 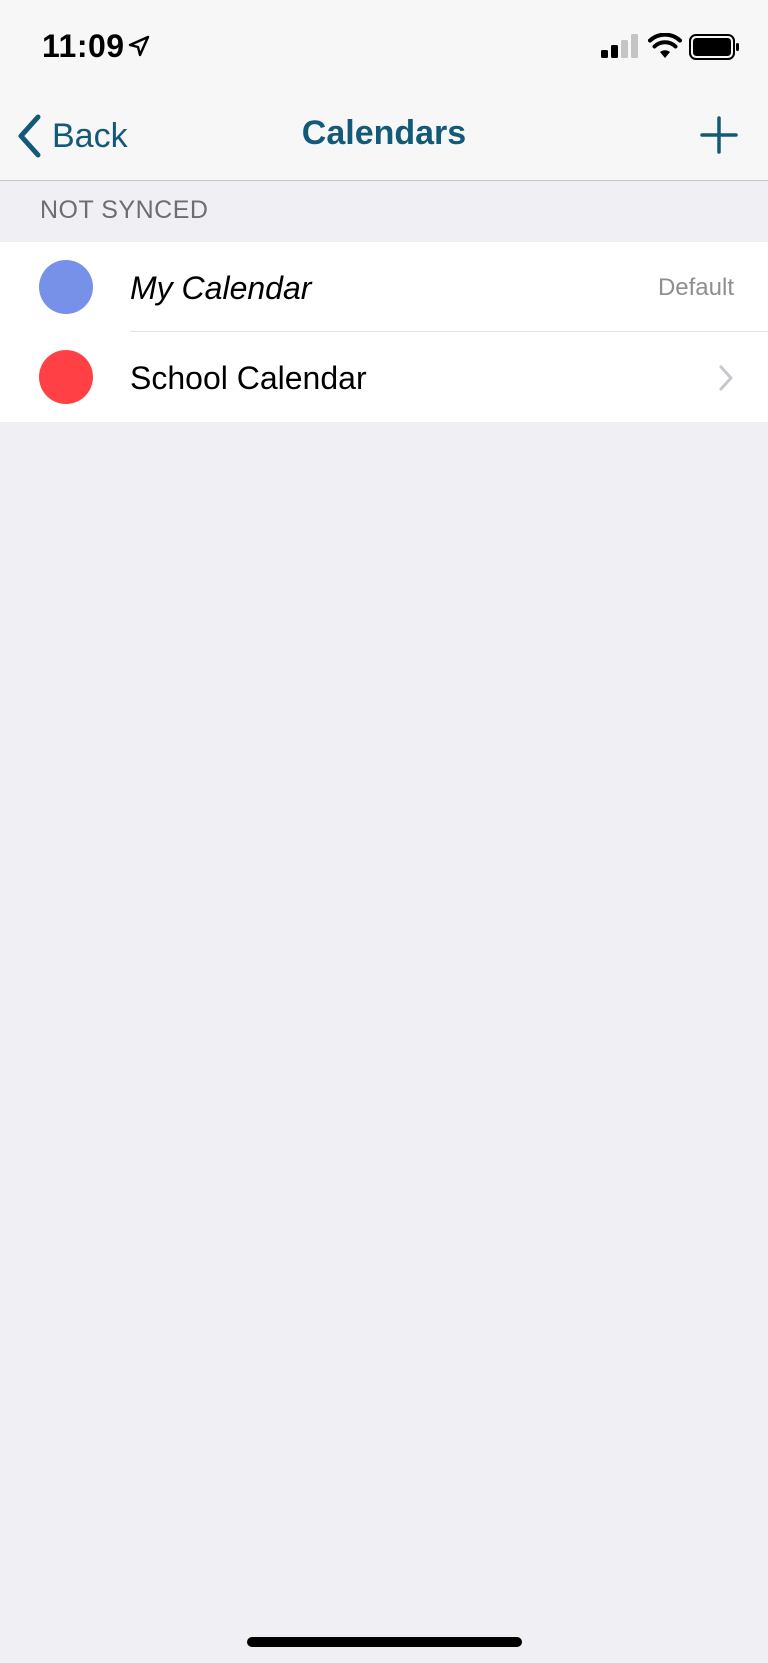 What do you see at coordinates (384, 1642) in the screenshot?
I see `home-indicator` at bounding box center [384, 1642].